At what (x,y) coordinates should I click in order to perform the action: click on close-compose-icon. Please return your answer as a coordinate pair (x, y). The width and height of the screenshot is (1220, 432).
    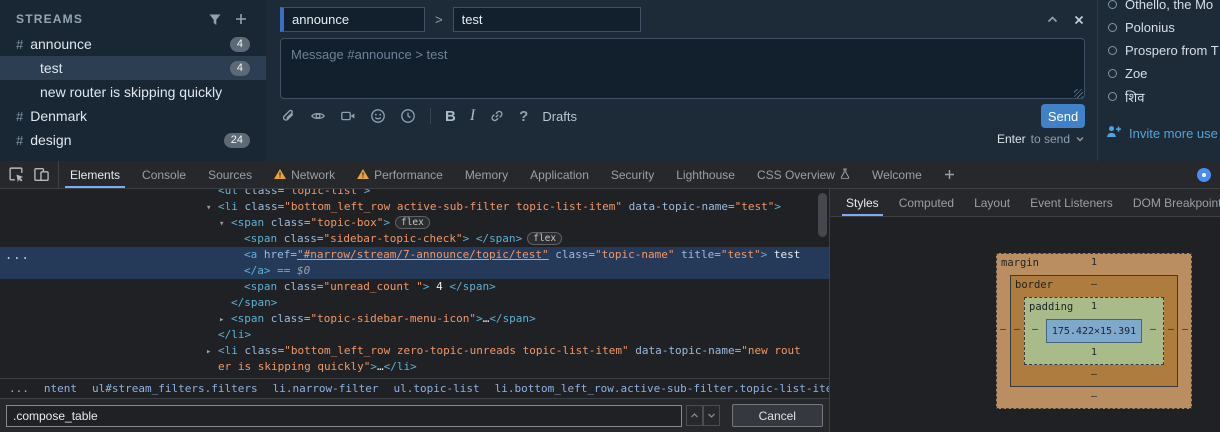
    Looking at the image, I should click on (1079, 20).